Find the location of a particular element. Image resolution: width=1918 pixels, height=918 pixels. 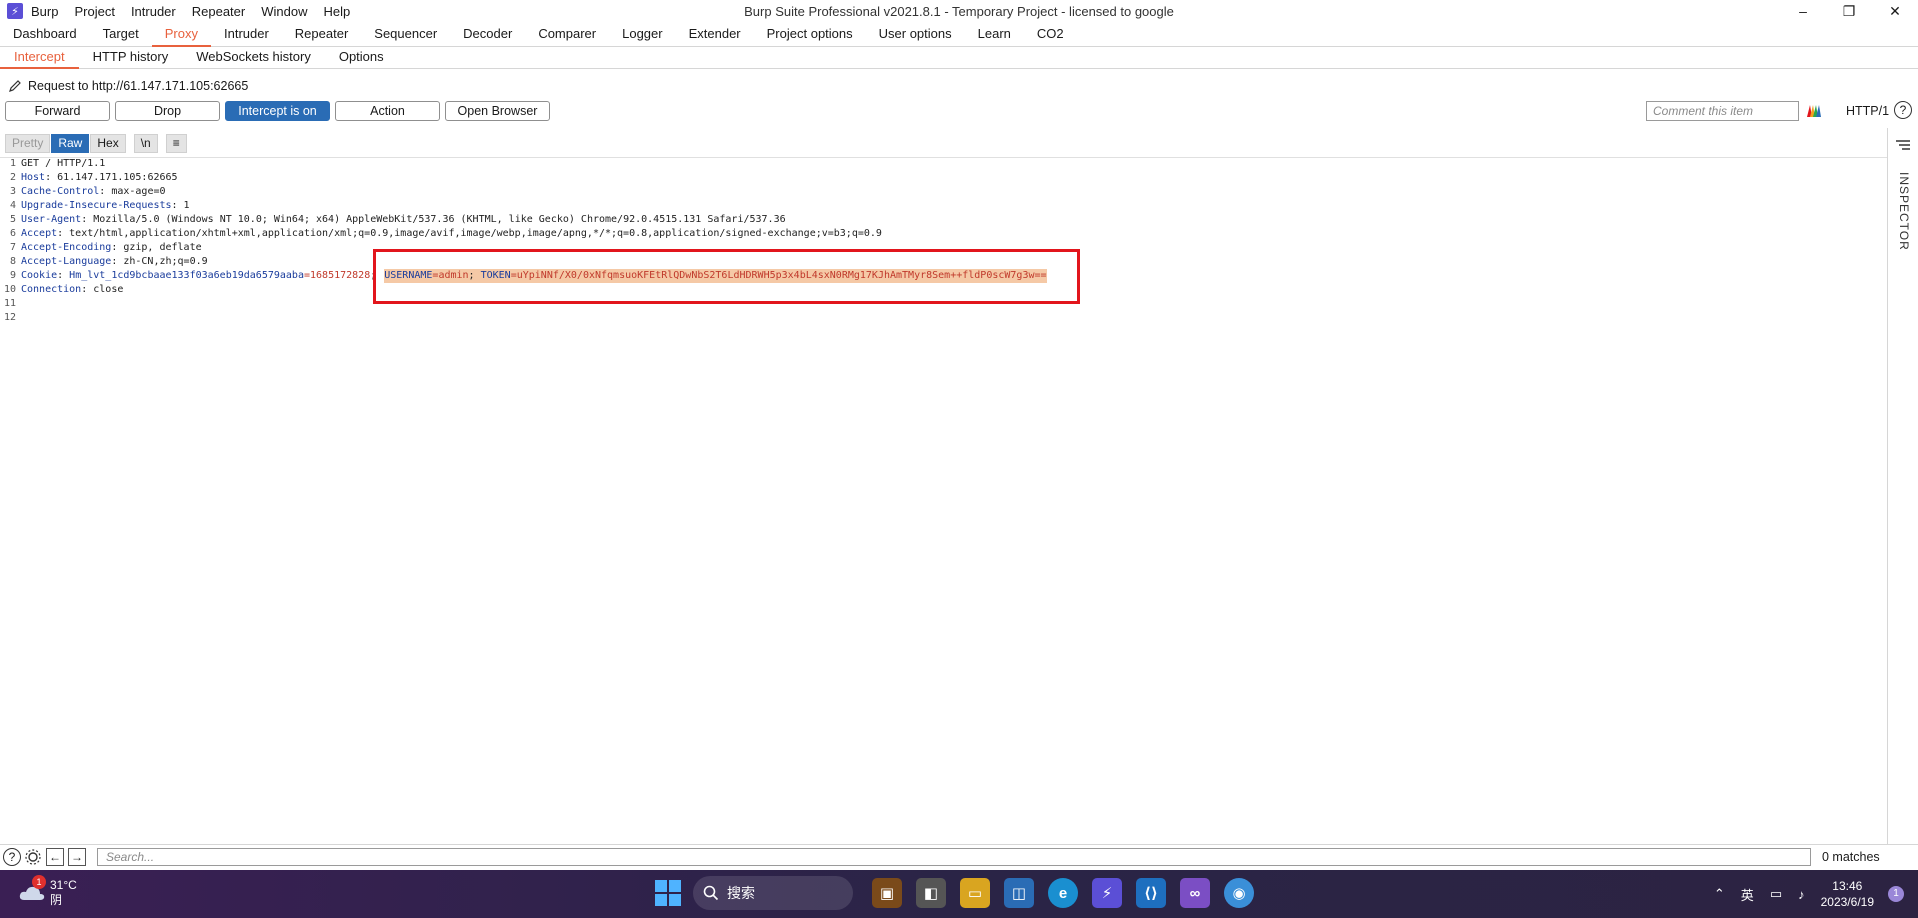

weather-widget: 31°C 阴 is located at coordinates (47, 893).